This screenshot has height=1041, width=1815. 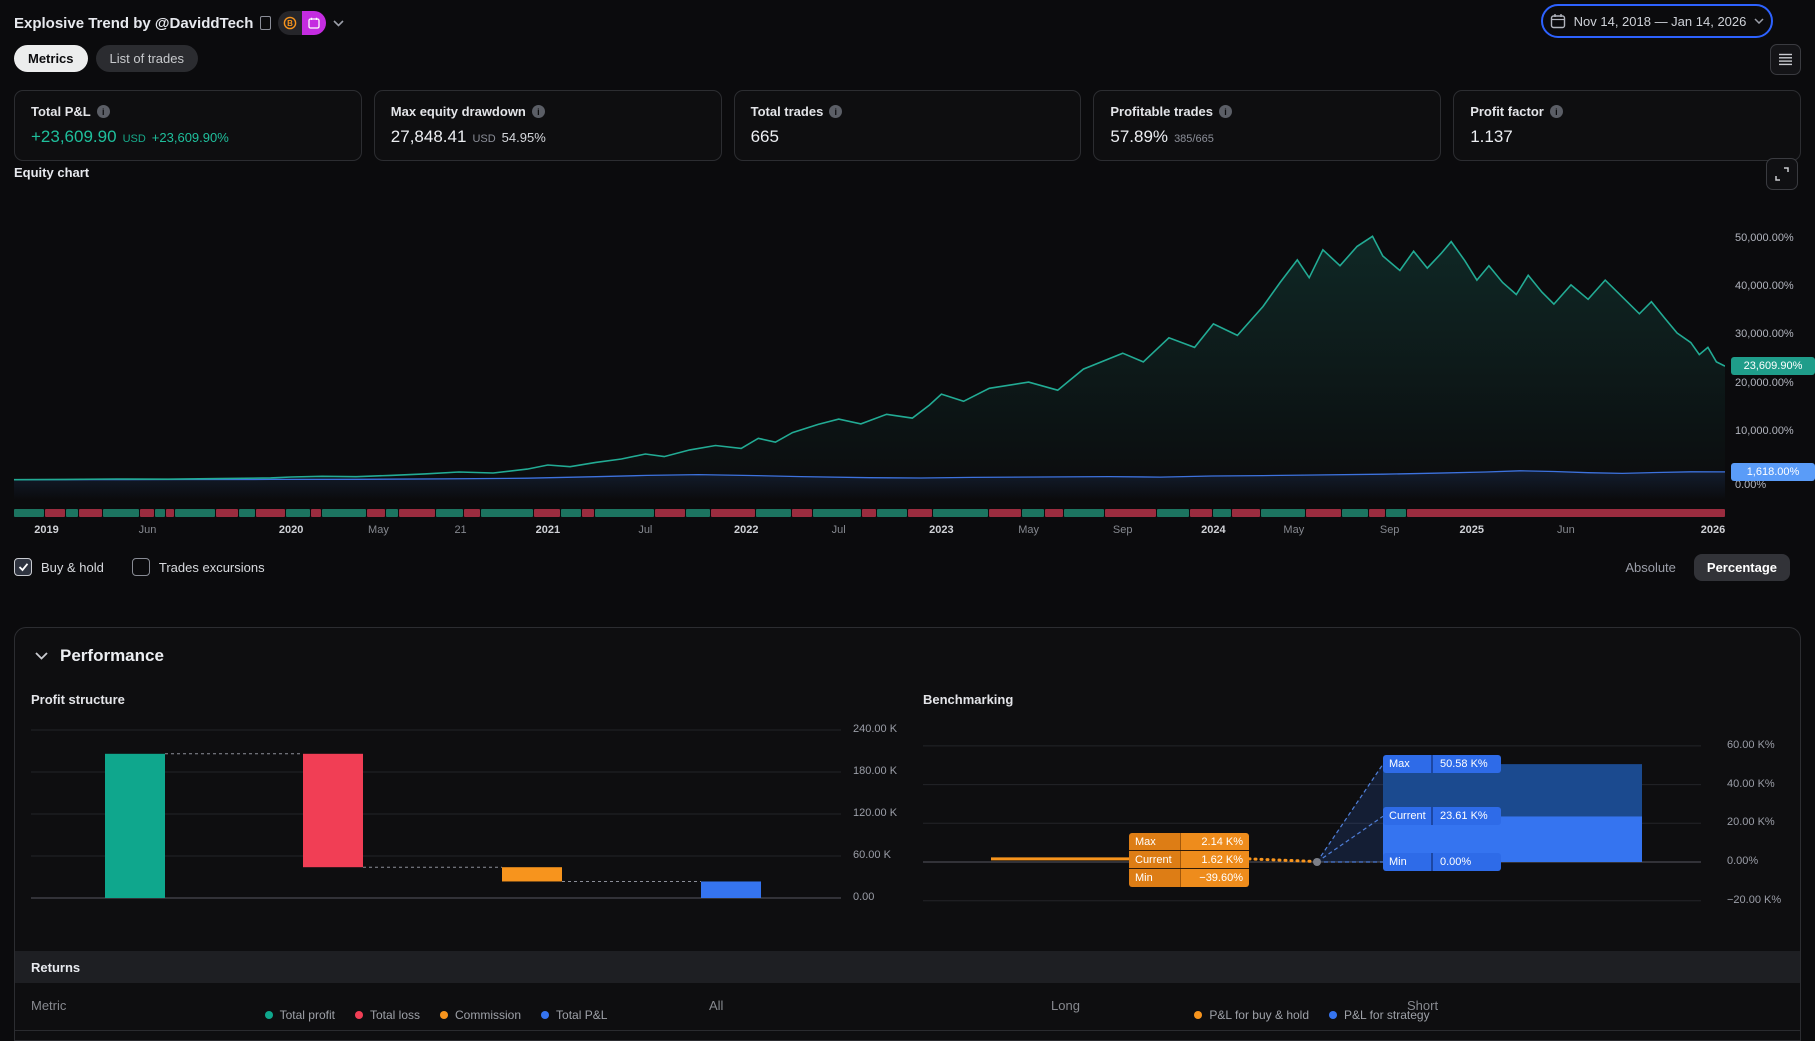 I want to click on benchmarking-y-tick: 0.00%, so click(x=1743, y=861).